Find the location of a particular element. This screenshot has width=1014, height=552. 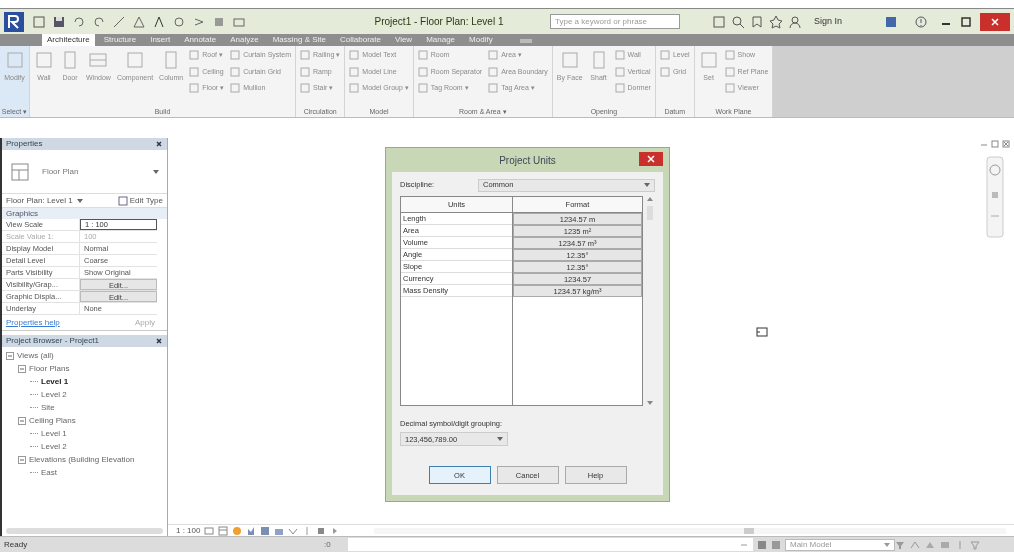

help-link: Properties help is located at coordinates (33, 322).